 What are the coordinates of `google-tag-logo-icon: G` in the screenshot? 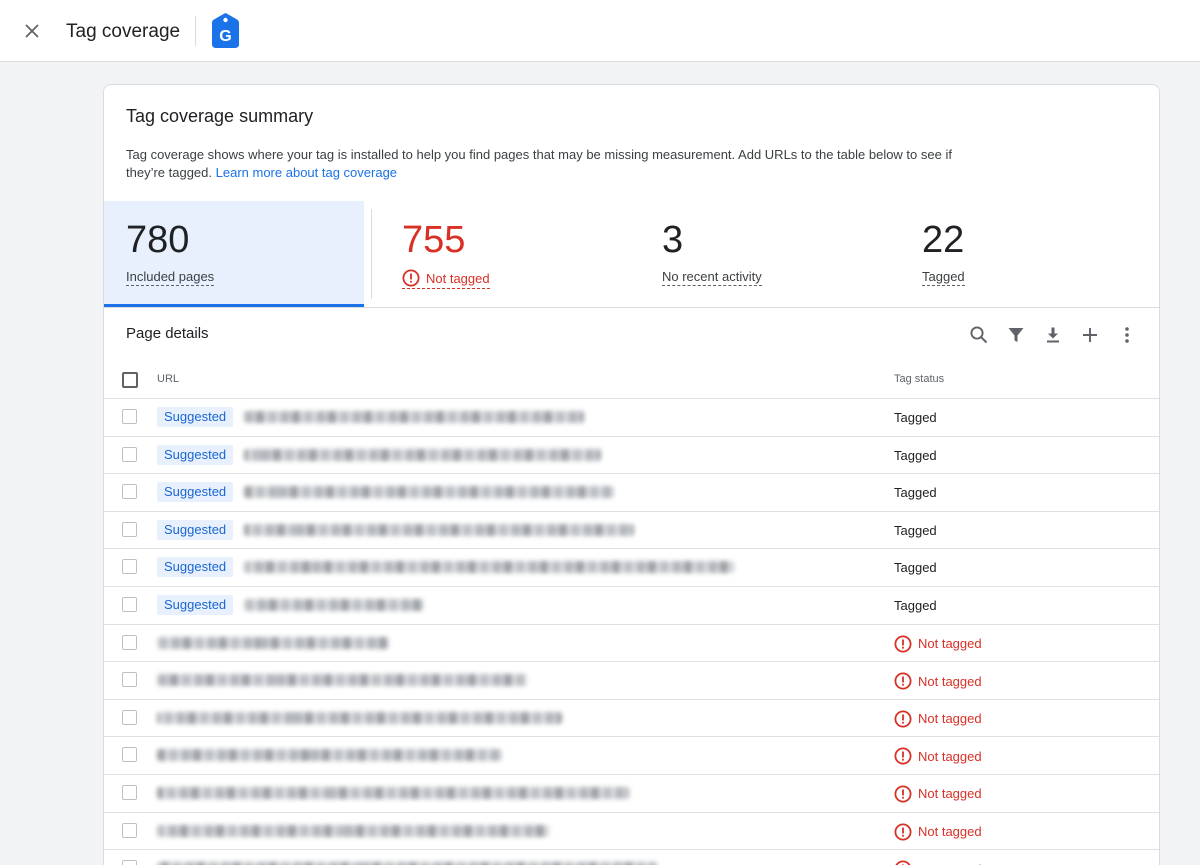 It's located at (225, 30).